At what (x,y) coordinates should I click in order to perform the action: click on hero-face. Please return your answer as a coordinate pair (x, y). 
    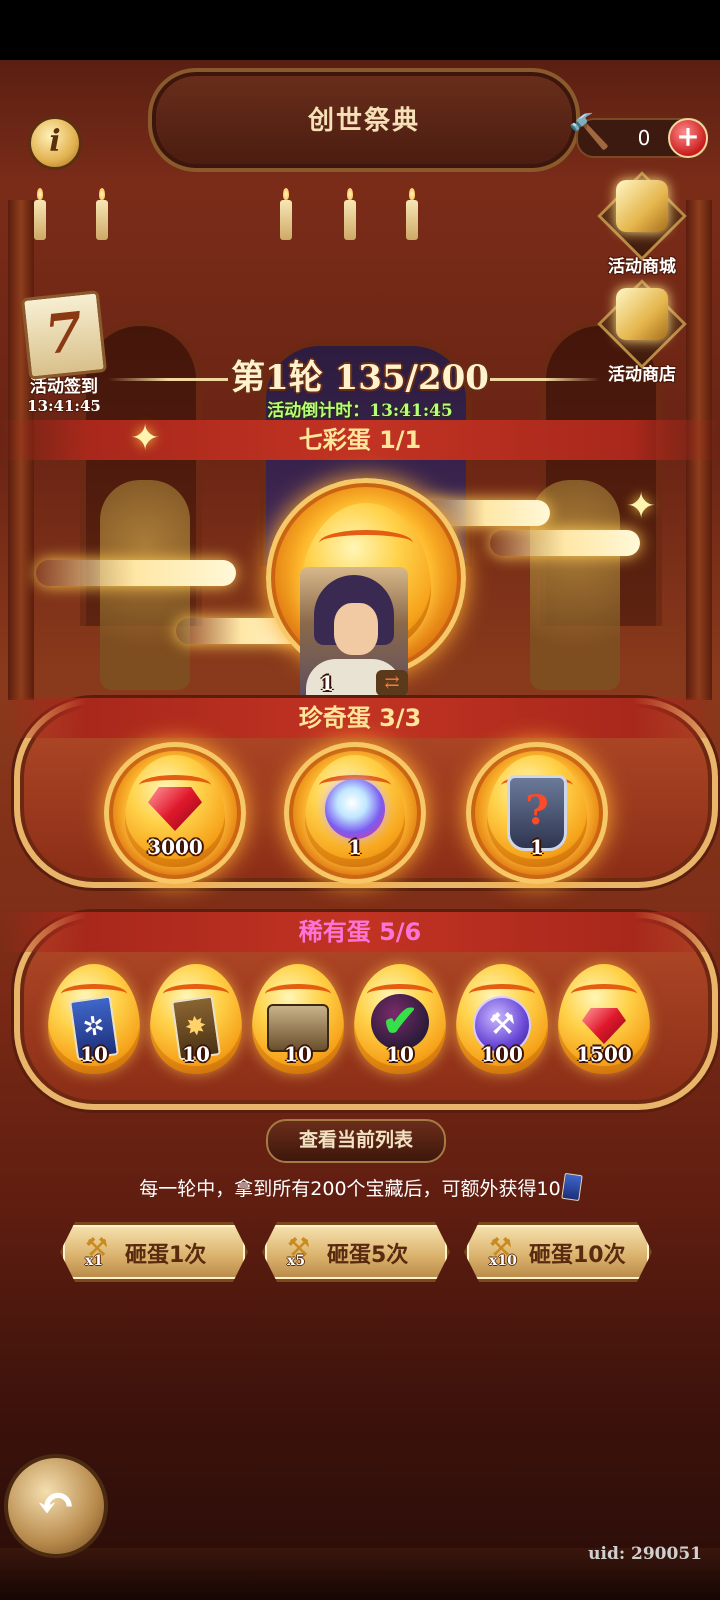
    Looking at the image, I should click on (356, 629).